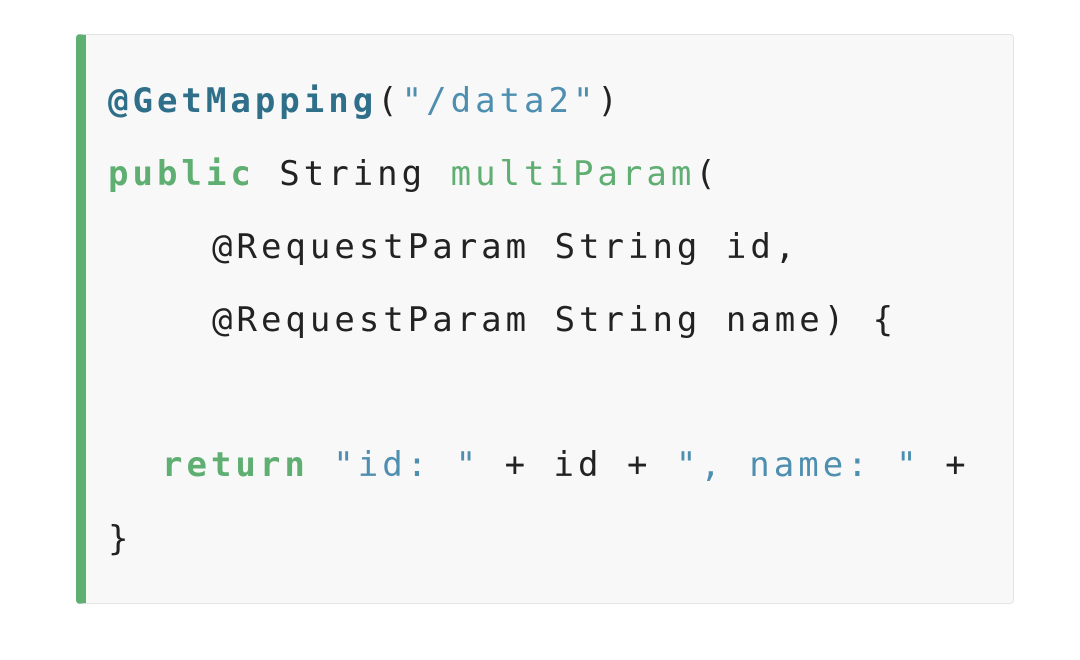  I want to click on code-line-6: return "id: " + id + ", name: " +, so click(566, 465).